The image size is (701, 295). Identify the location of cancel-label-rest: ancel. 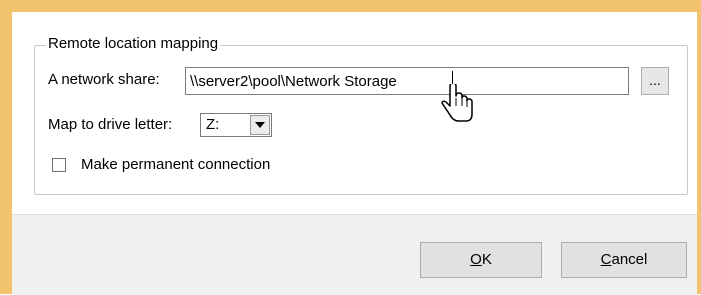
(629, 259).